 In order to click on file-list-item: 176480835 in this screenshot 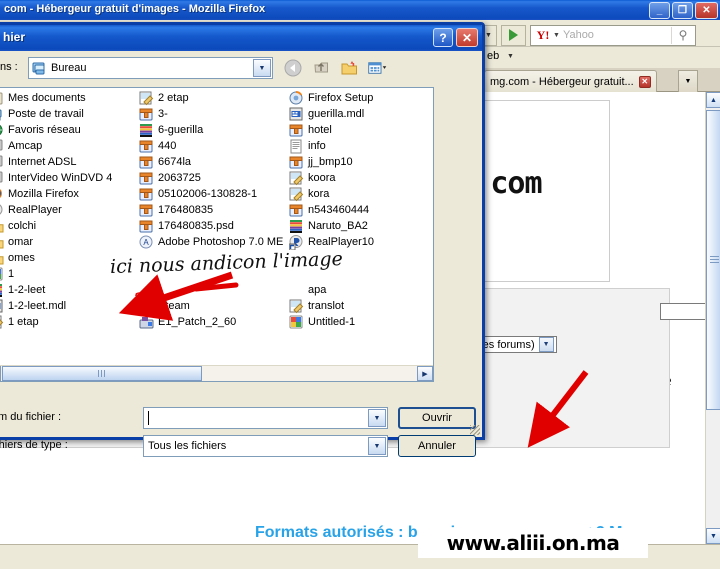, I will do `click(212, 210)`.